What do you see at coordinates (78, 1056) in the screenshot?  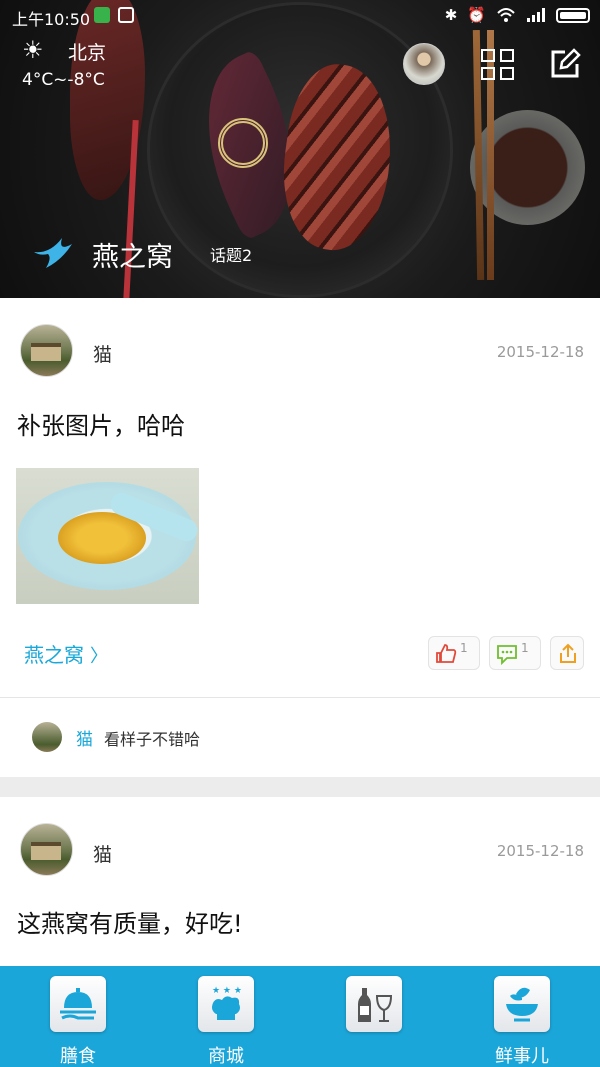 I see `nav-label: 膳食` at bounding box center [78, 1056].